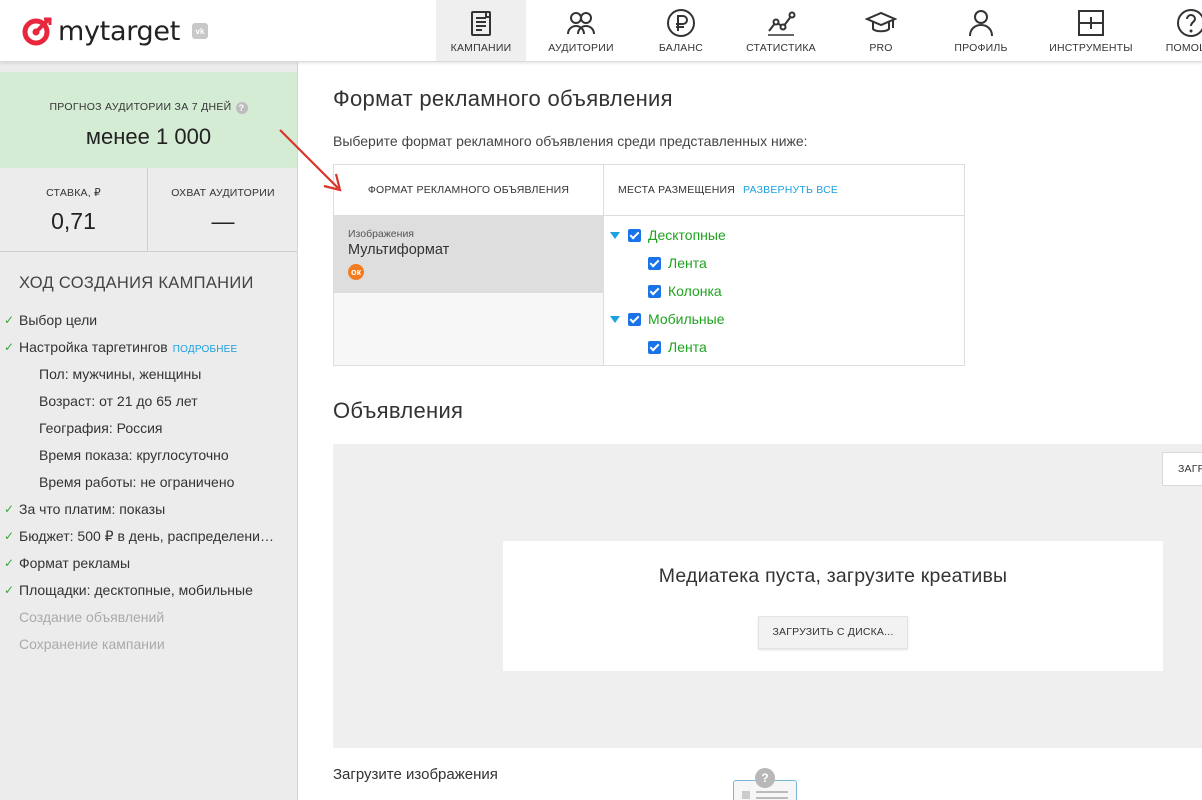 Image resolution: width=1202 pixels, height=800 pixels. I want to click on step-goal: ✓ Выбор цели, so click(148, 320).